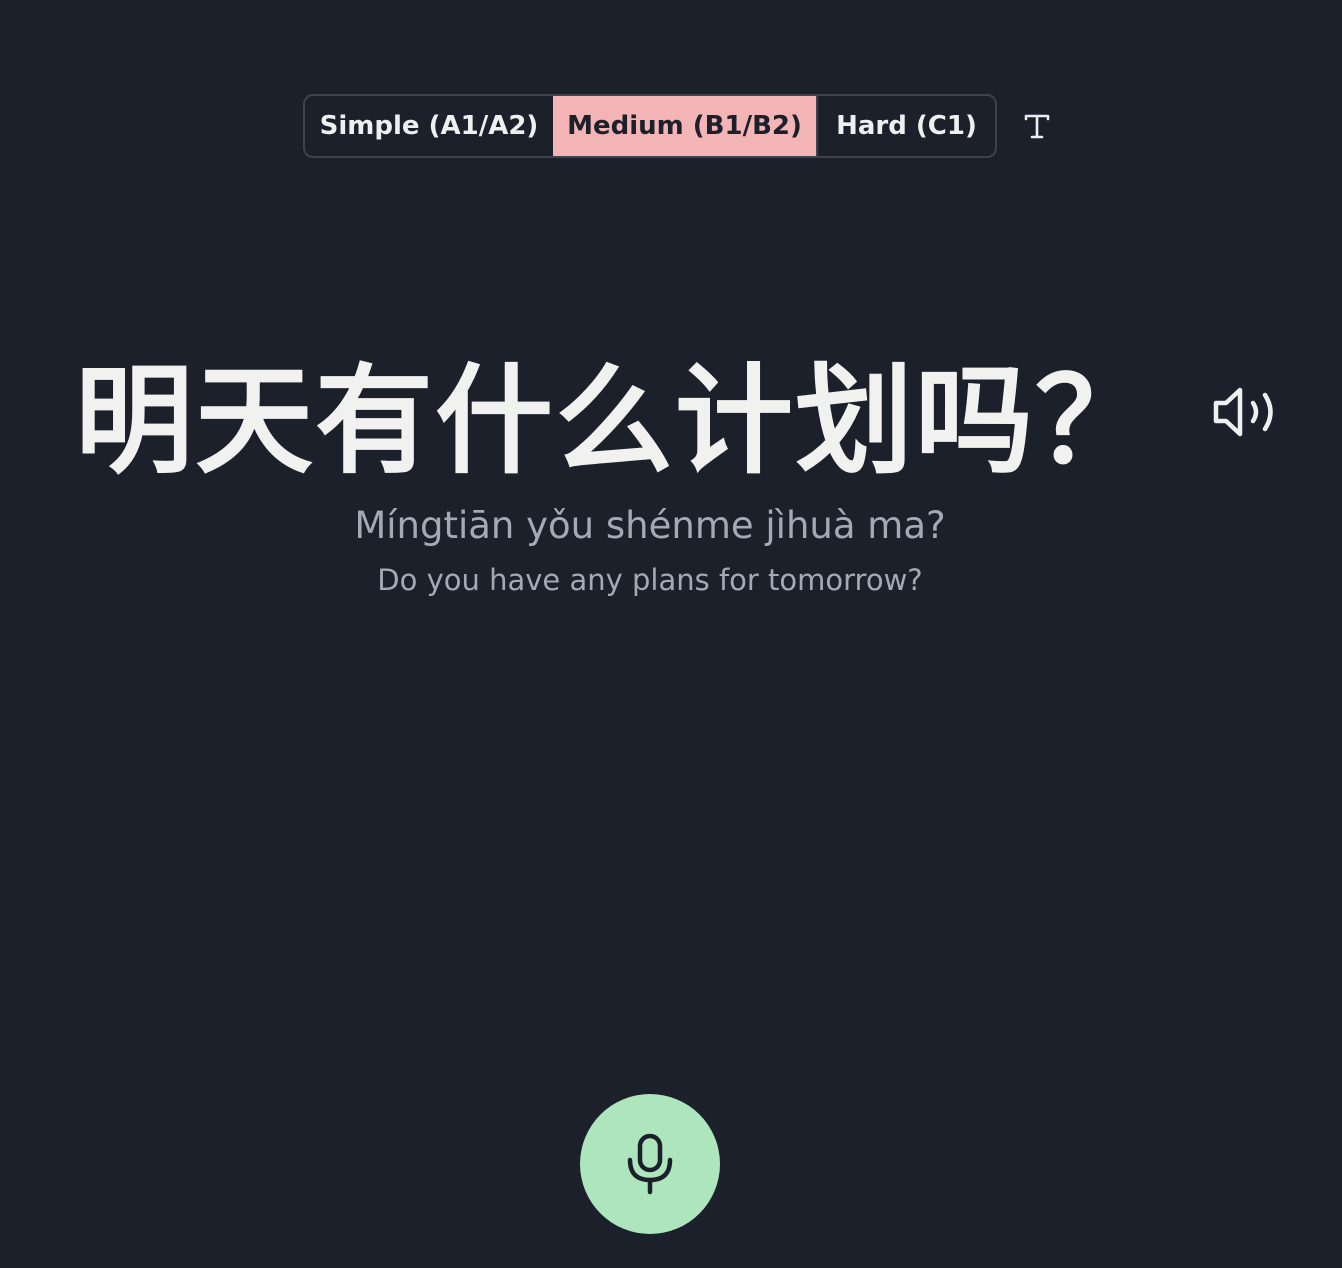  I want to click on level-medium-button: Medium (B1/B2), so click(684, 126).